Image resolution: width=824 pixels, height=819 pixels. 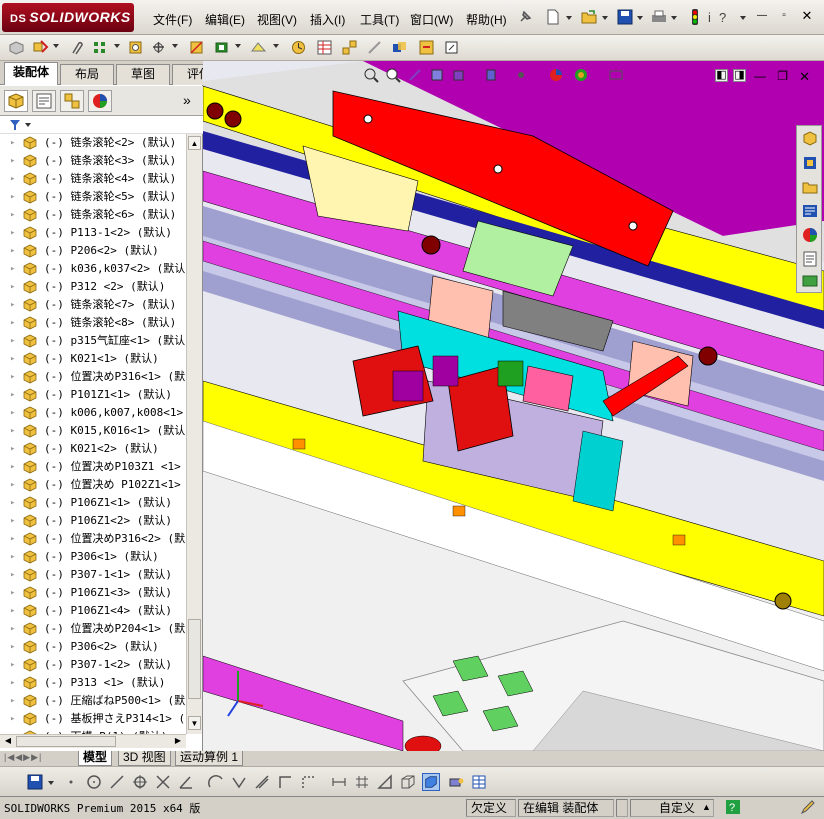 I want to click on print-icon, so click(x=659, y=17).